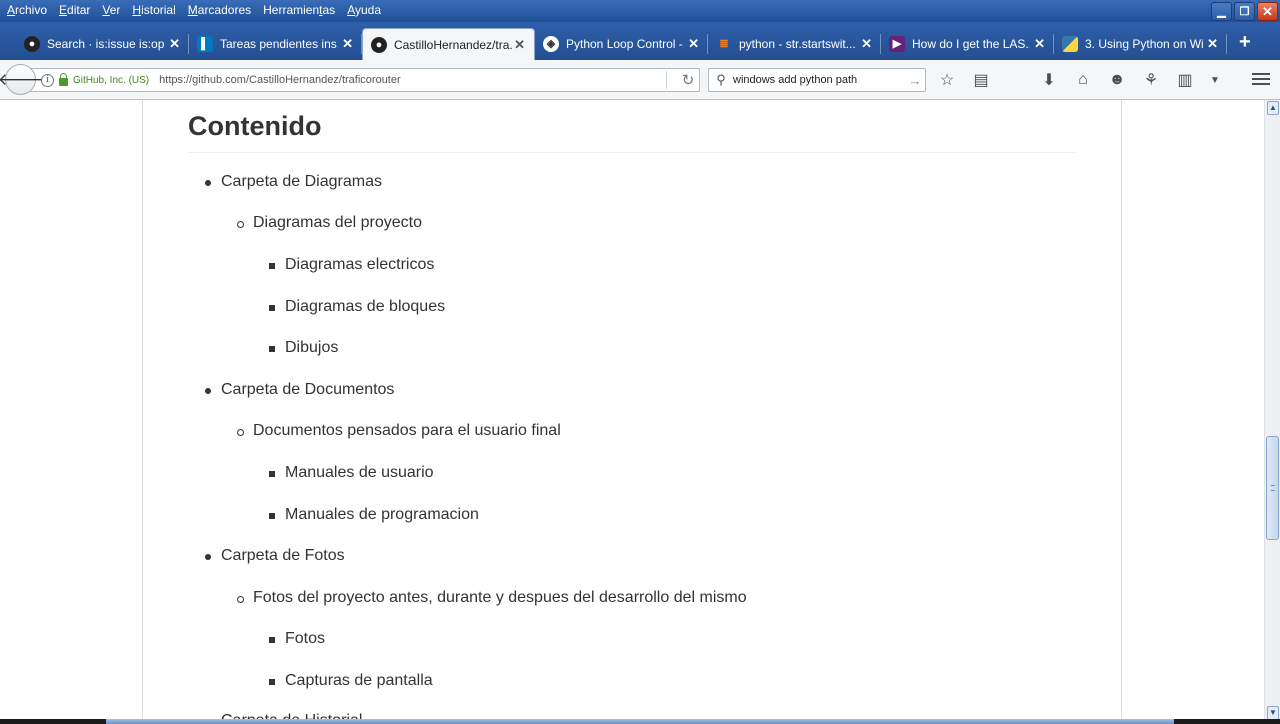 The height and width of the screenshot is (724, 1280). I want to click on scrollbar-thumb, so click(1272, 488).